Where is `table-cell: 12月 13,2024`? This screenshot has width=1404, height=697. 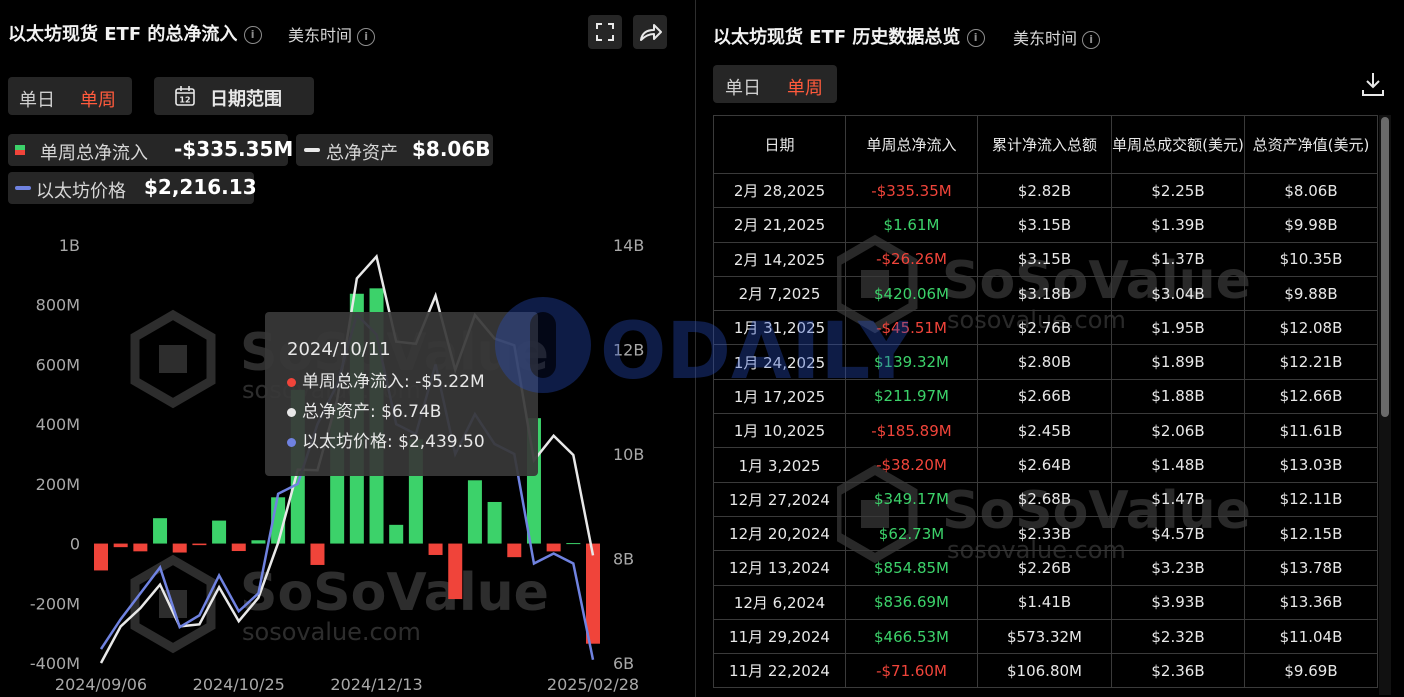 table-cell: 12月 13,2024 is located at coordinates (779, 568).